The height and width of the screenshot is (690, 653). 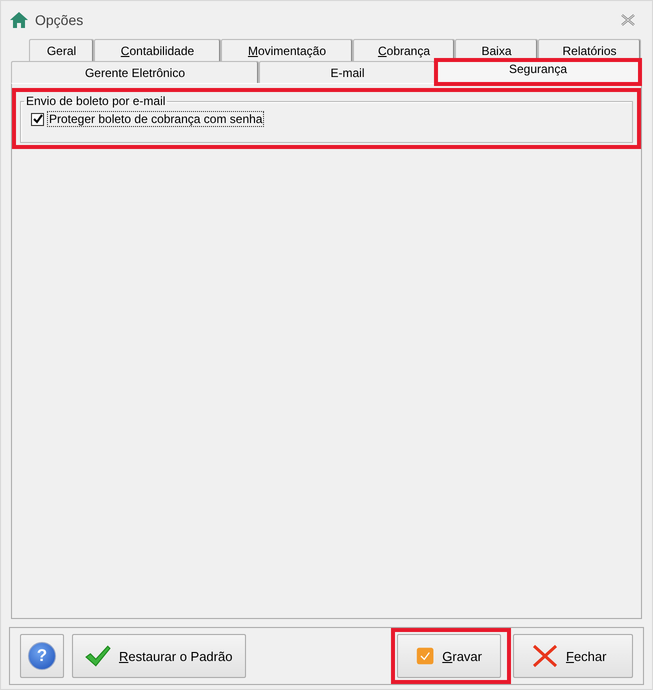 What do you see at coordinates (59, 20) in the screenshot?
I see `window-title: Opções` at bounding box center [59, 20].